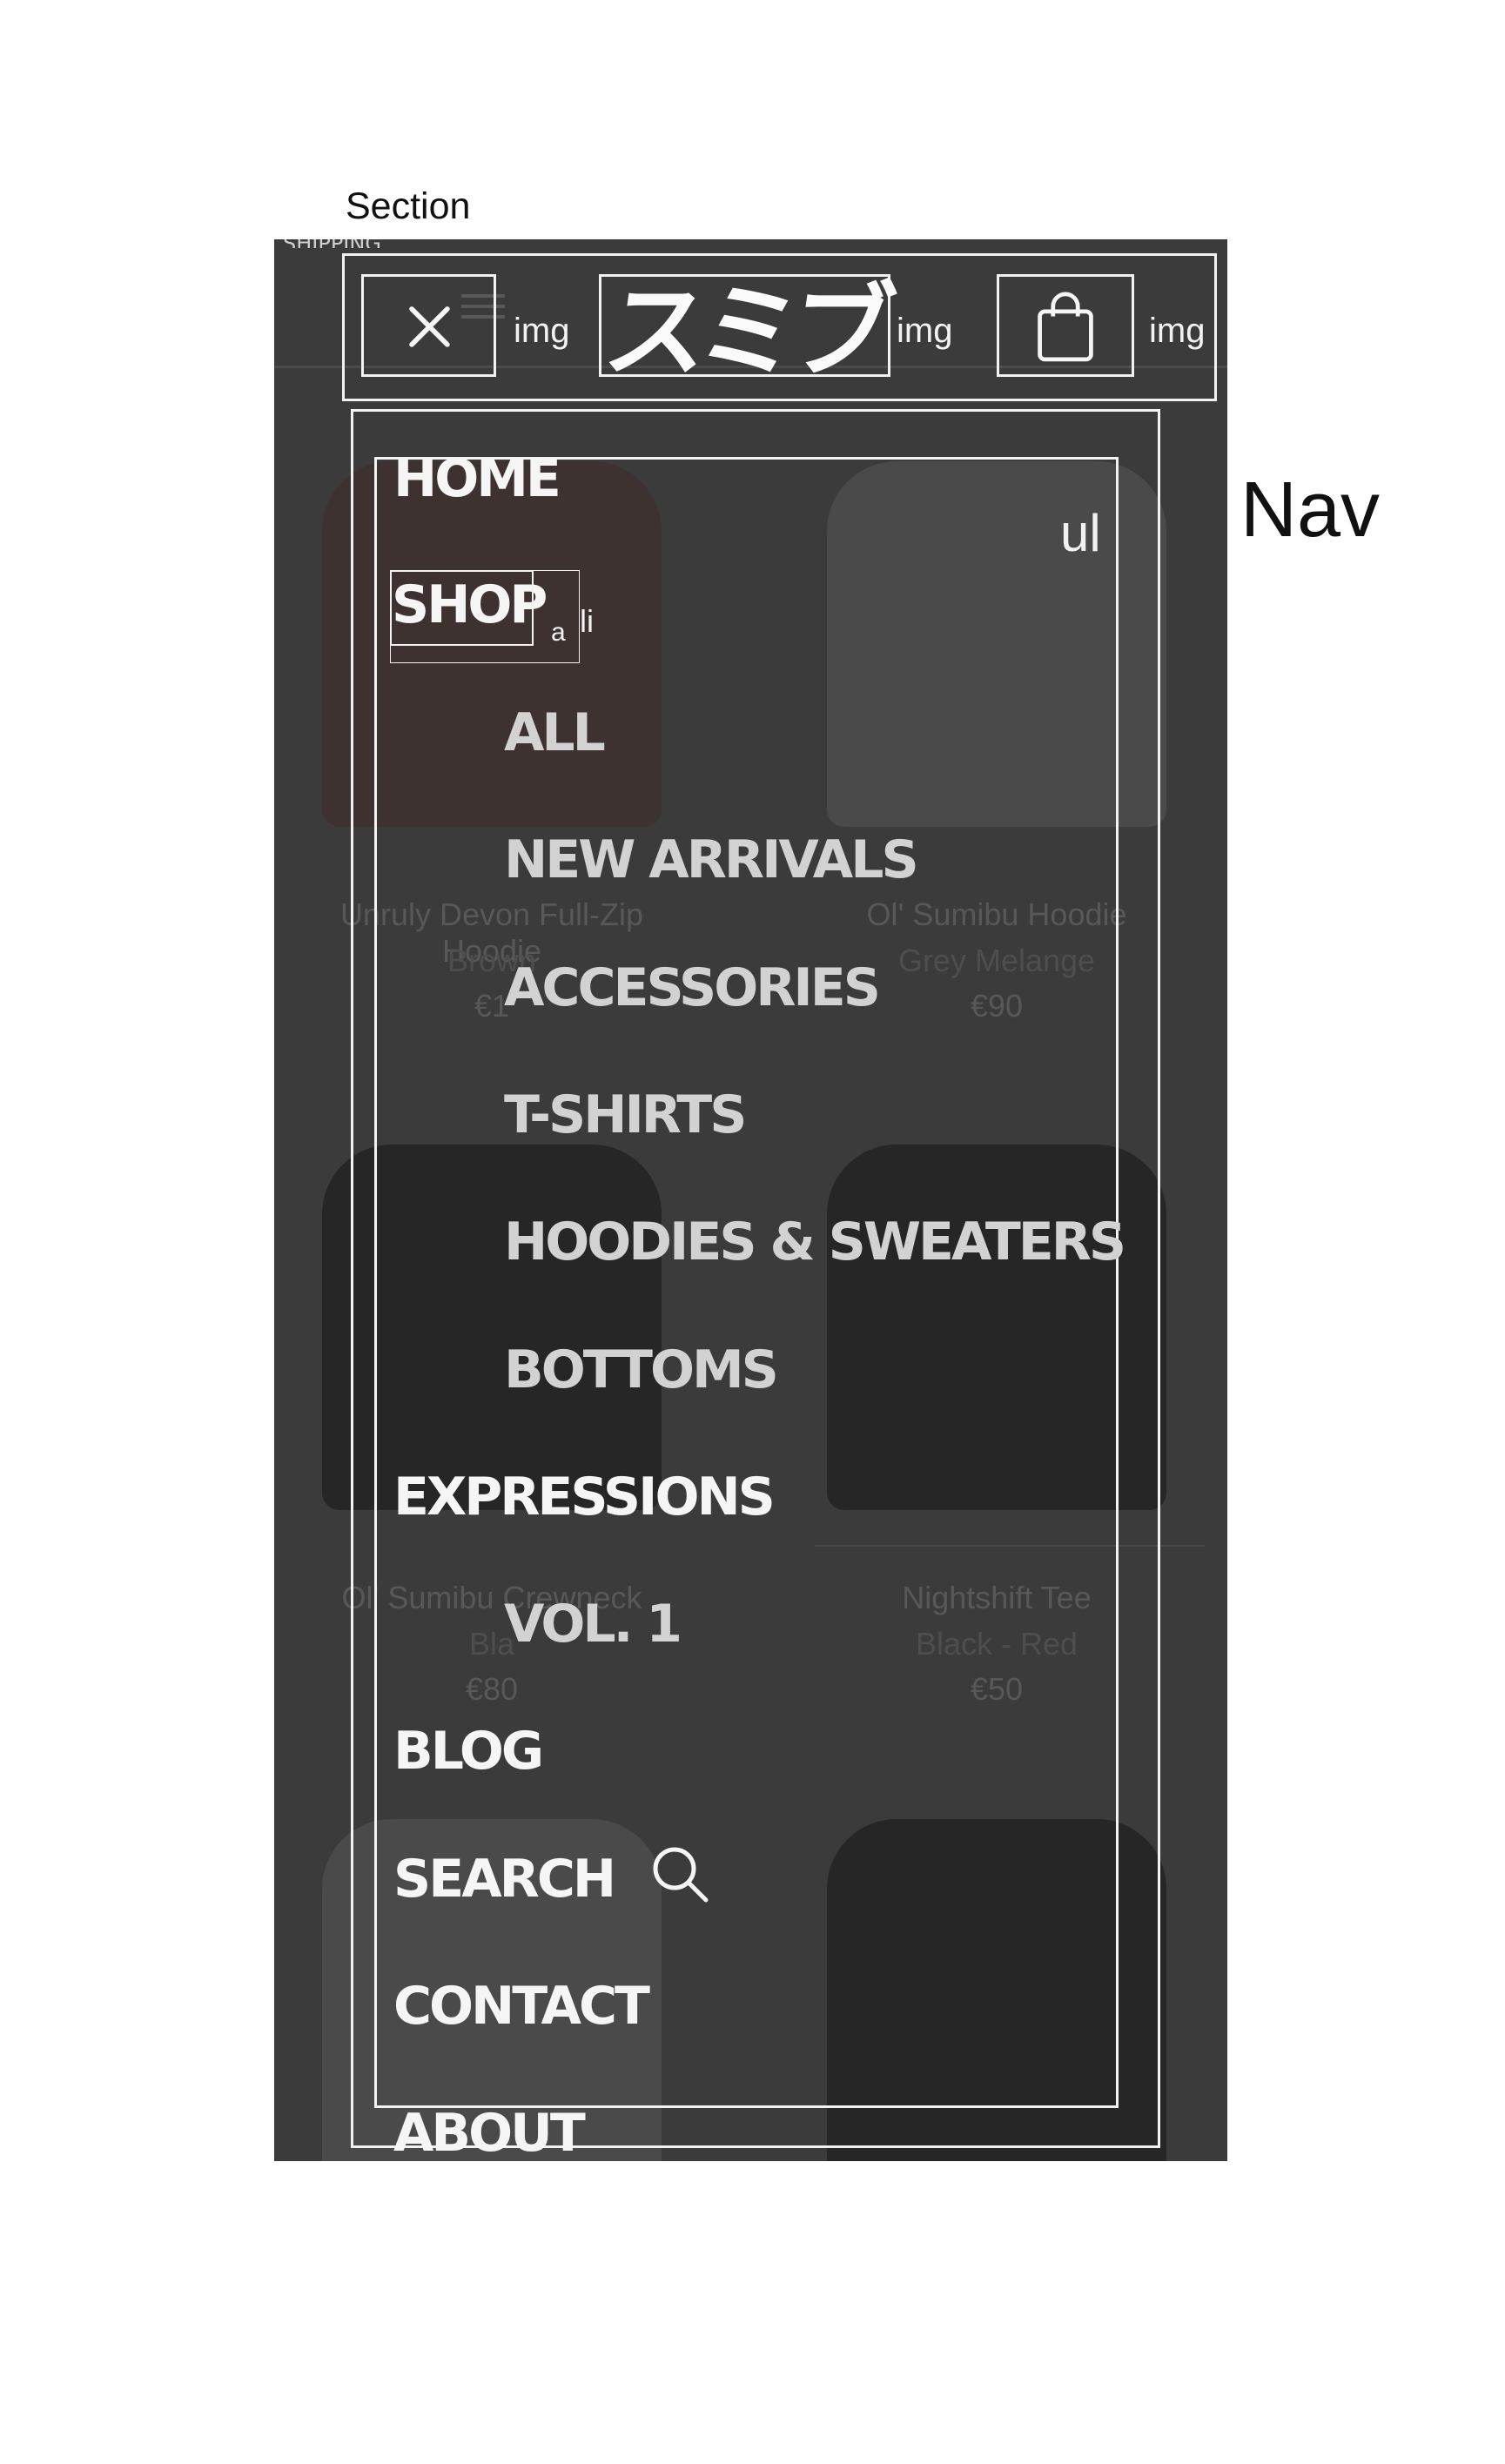 The height and width of the screenshot is (2464, 1505). I want to click on menu-item-blog: BLOG, so click(468, 1751).